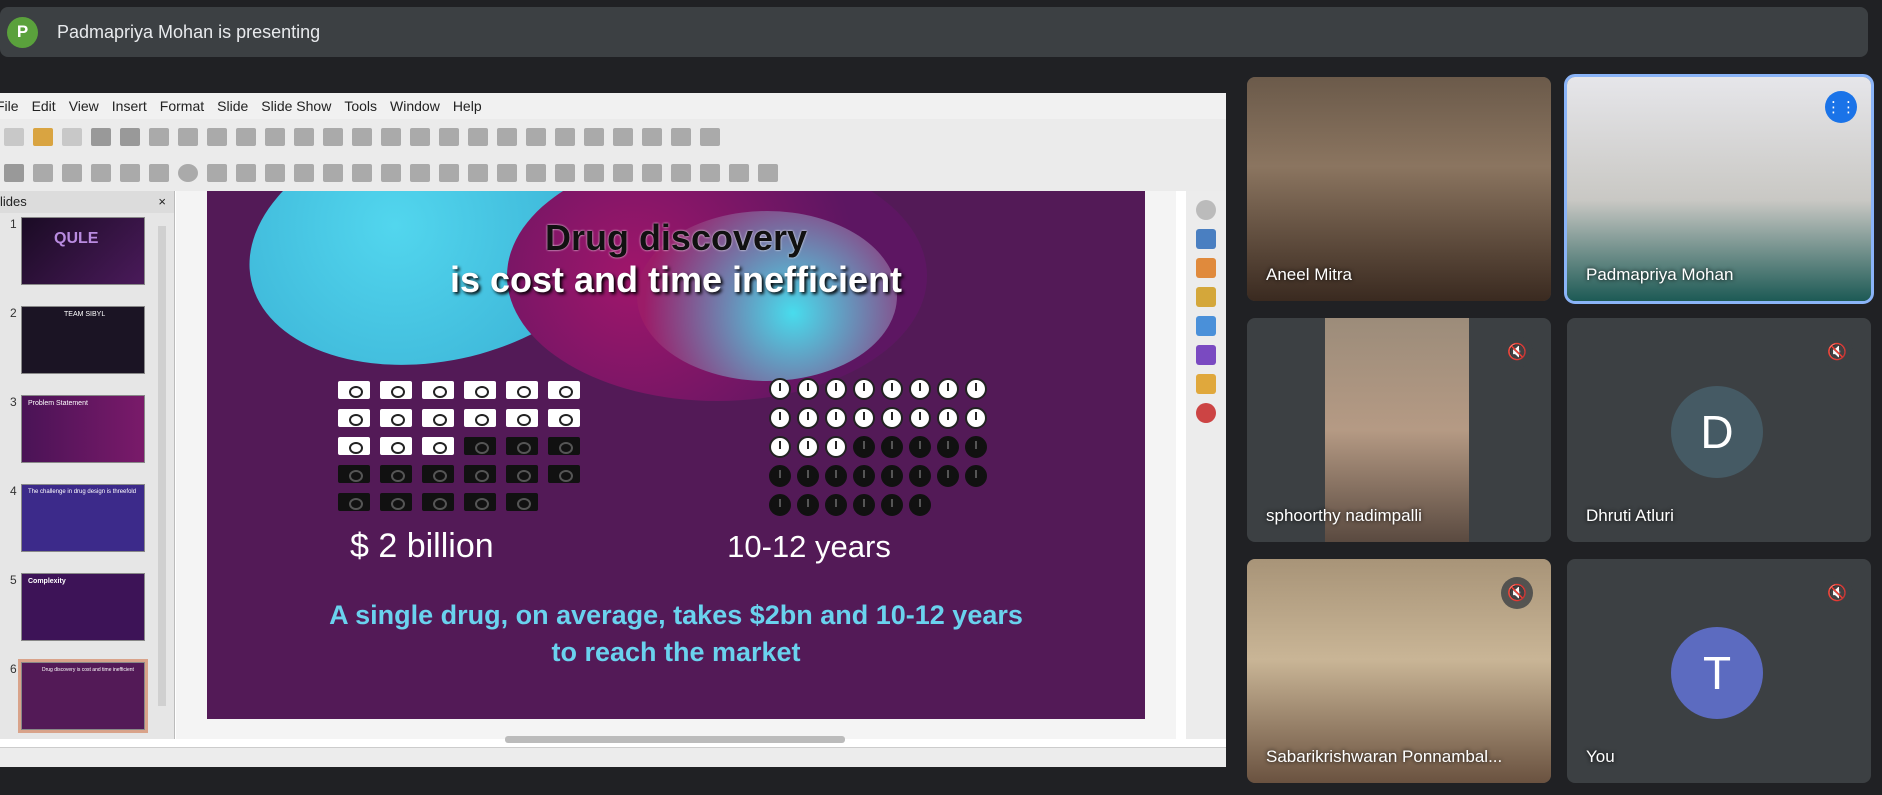  Describe the element at coordinates (449, 137) in the screenshot. I see `start-first-icon` at that location.